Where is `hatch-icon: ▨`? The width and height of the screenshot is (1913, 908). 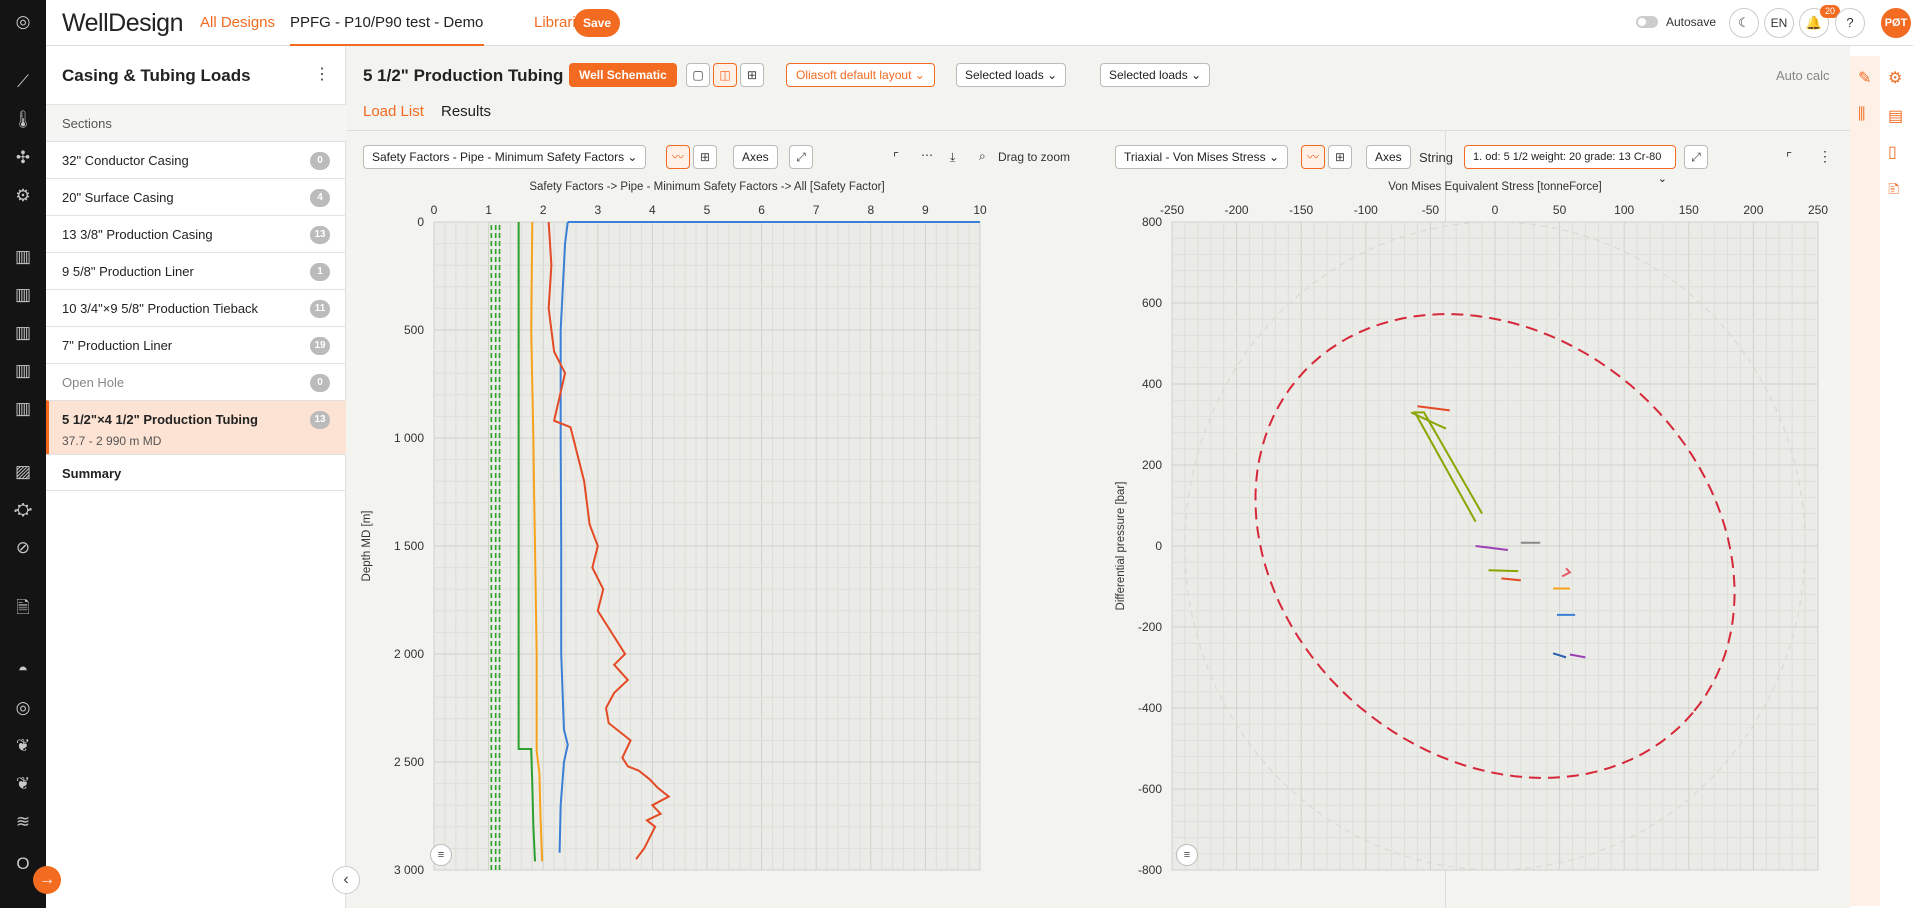
hatch-icon: ▨ is located at coordinates (23, 472).